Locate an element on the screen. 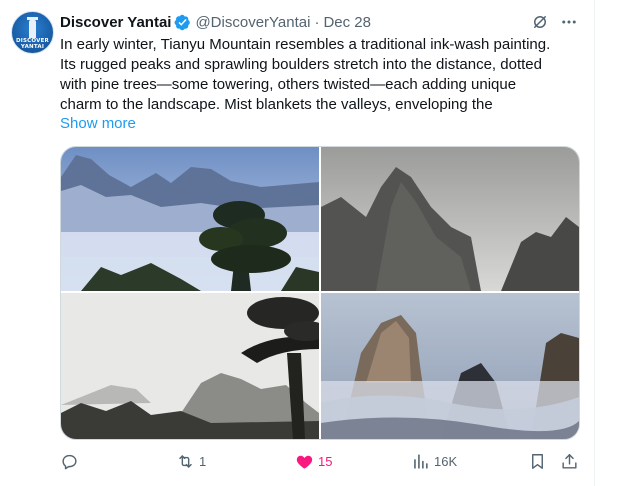 This screenshot has height=486, width=626. share-icon is located at coordinates (569, 461).